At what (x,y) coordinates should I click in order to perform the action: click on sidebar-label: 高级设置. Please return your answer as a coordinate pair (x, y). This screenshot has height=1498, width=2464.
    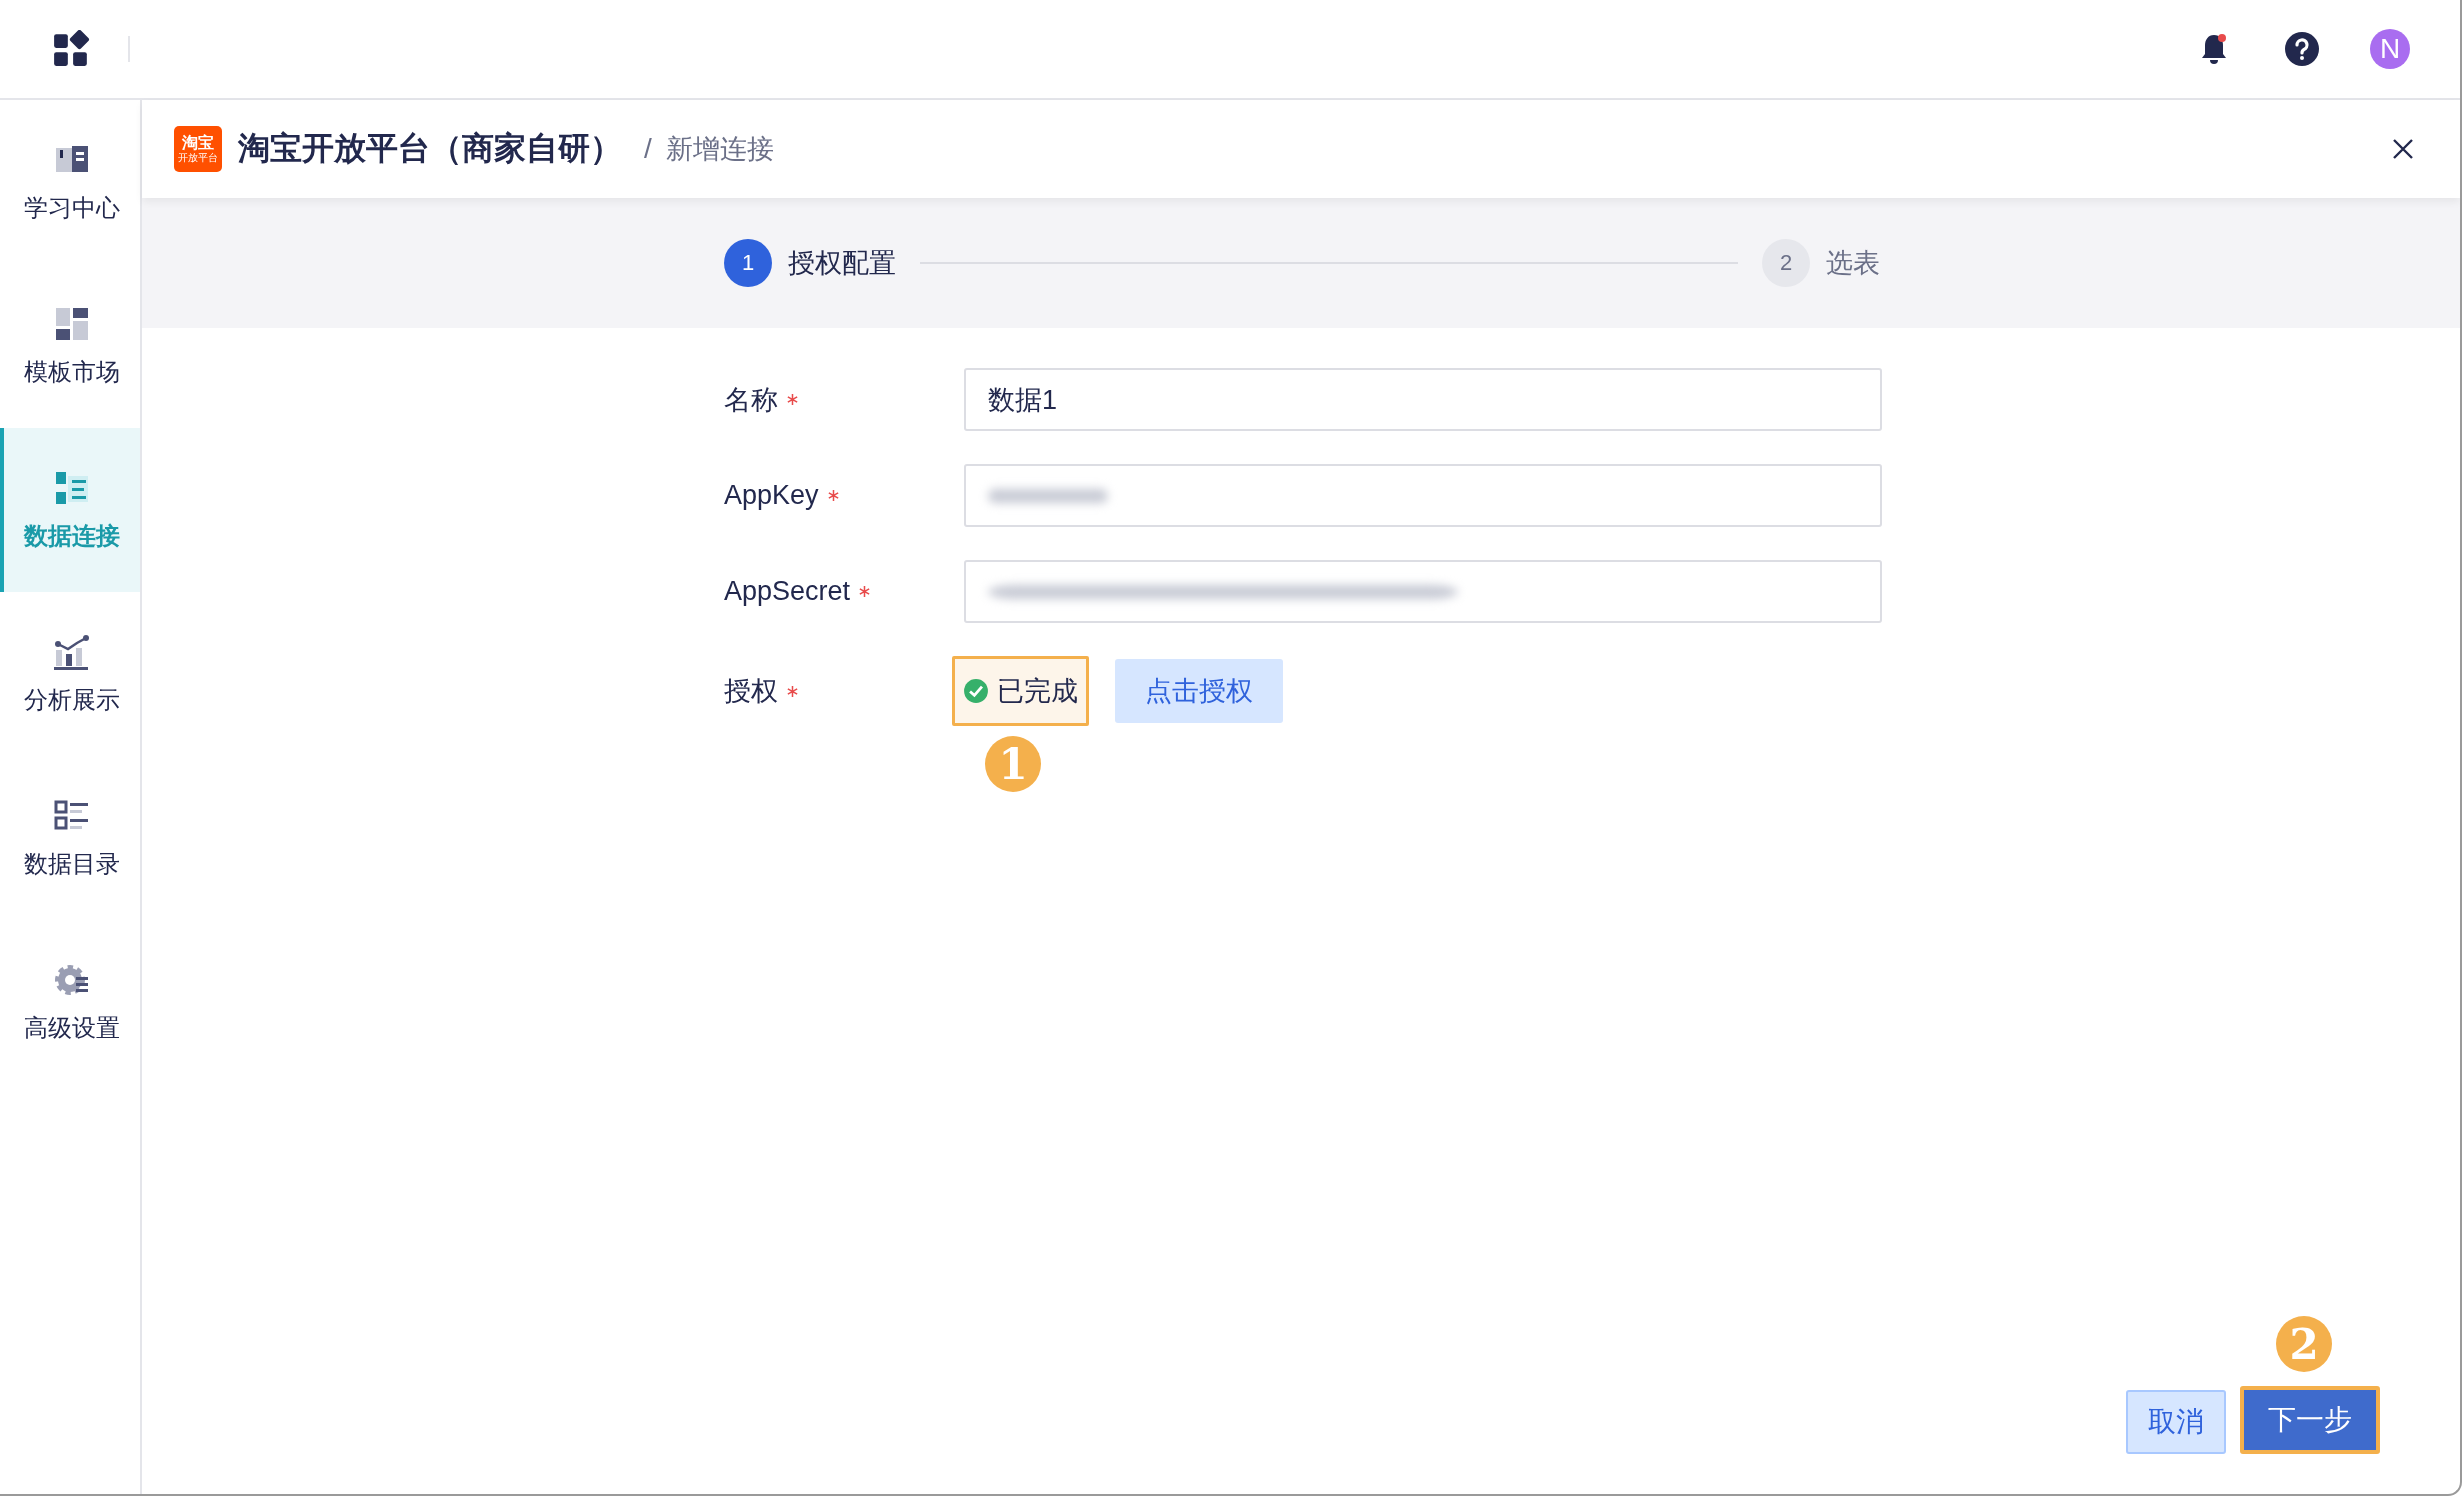
    Looking at the image, I should click on (72, 1028).